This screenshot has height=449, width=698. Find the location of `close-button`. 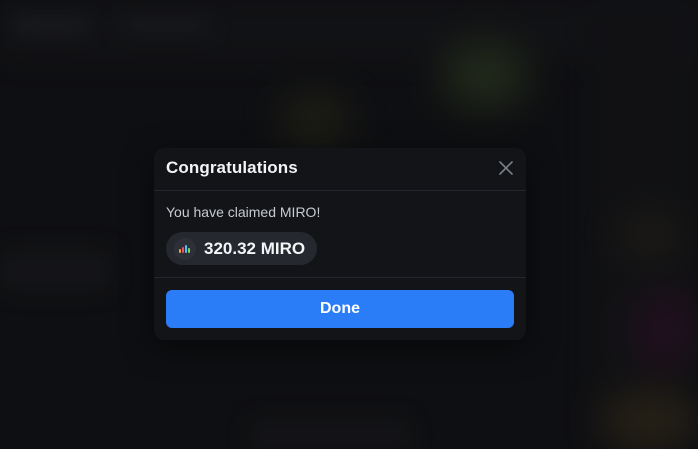

close-button is located at coordinates (506, 168).